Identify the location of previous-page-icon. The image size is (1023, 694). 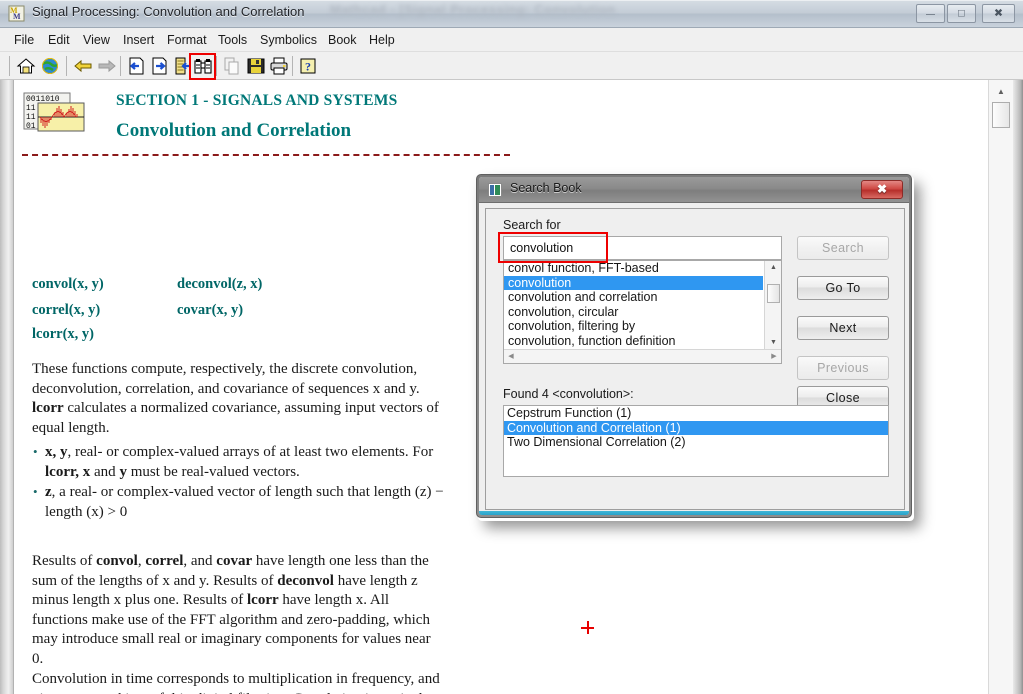
(136, 66).